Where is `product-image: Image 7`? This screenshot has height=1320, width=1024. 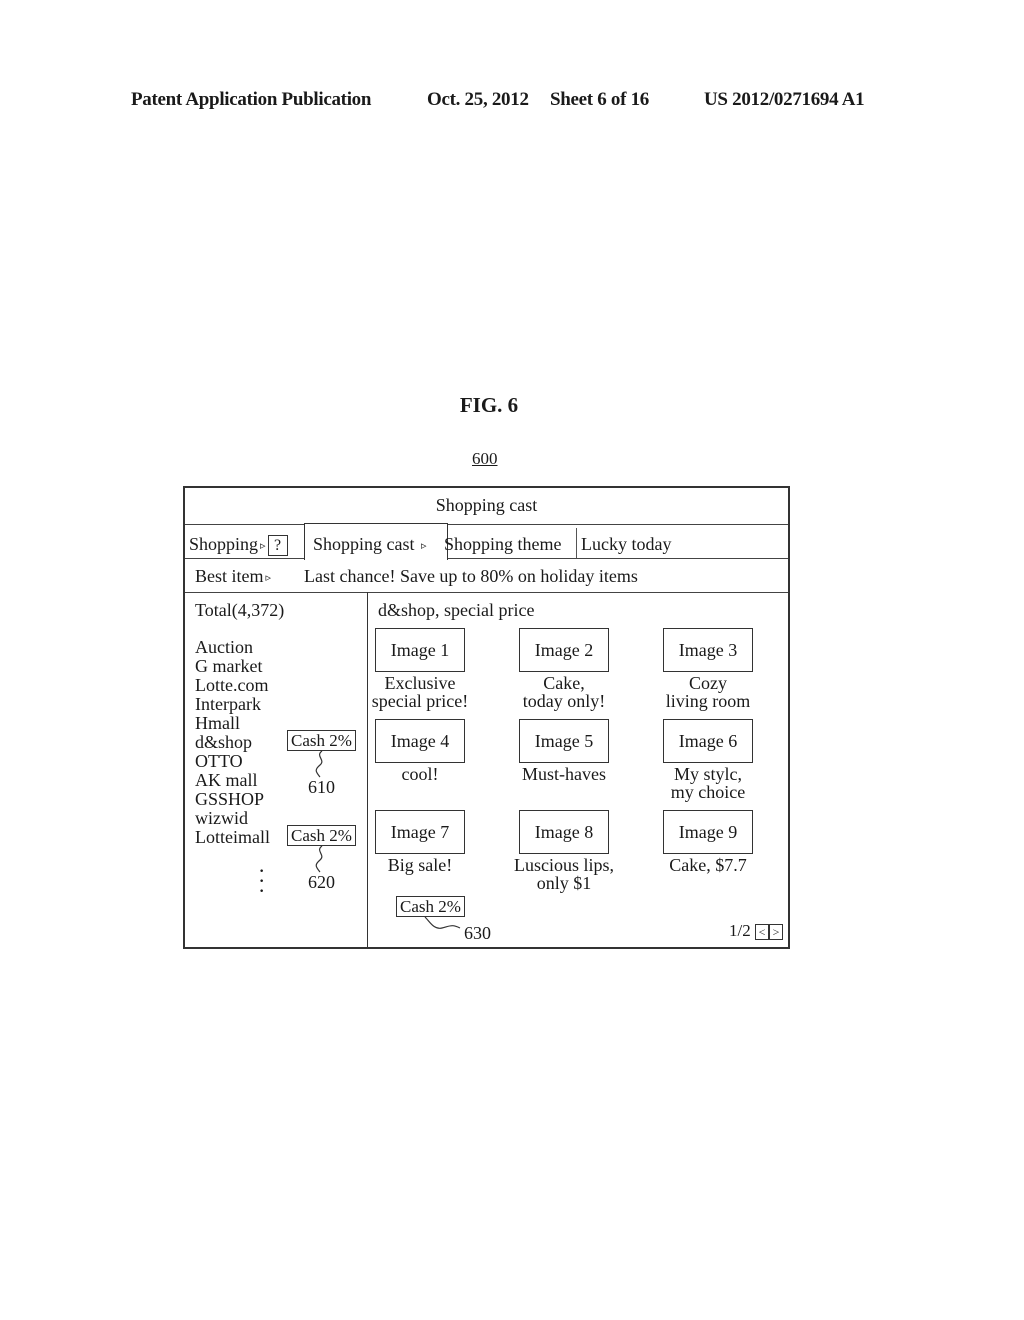
product-image: Image 7 is located at coordinates (420, 832).